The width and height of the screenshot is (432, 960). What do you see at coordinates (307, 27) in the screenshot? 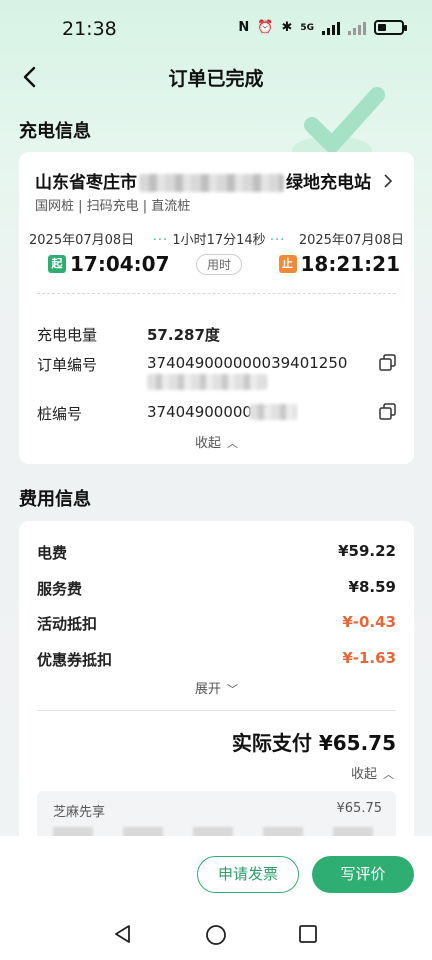
I see `network-type: 5G` at bounding box center [307, 27].